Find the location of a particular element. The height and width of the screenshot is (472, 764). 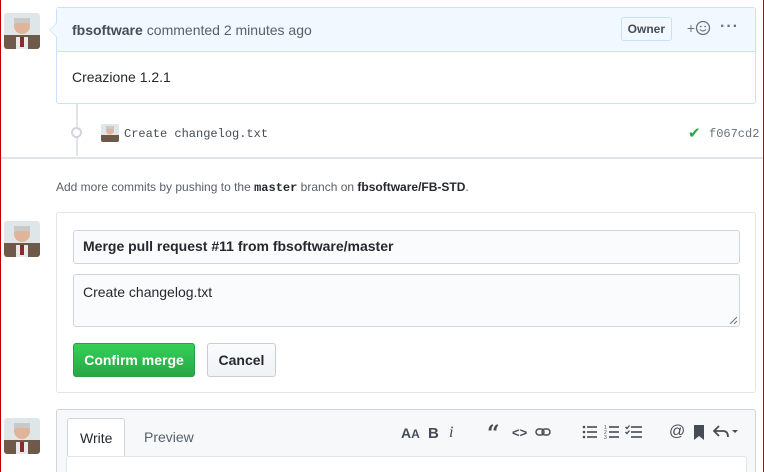

commit-author-avatar is located at coordinates (110, 133).